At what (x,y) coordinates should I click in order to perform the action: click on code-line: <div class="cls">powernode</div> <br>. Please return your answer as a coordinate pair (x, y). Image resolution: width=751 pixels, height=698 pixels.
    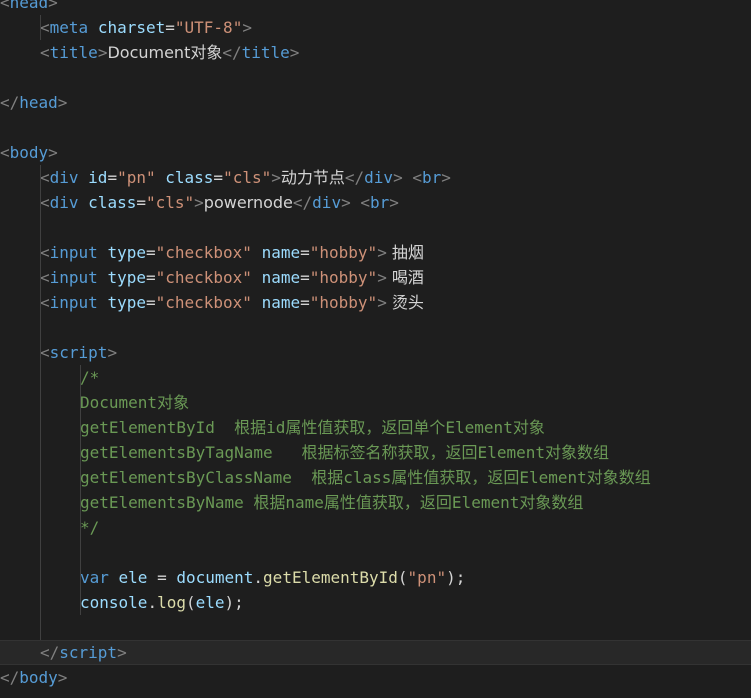
    Looking at the image, I should click on (375, 202).